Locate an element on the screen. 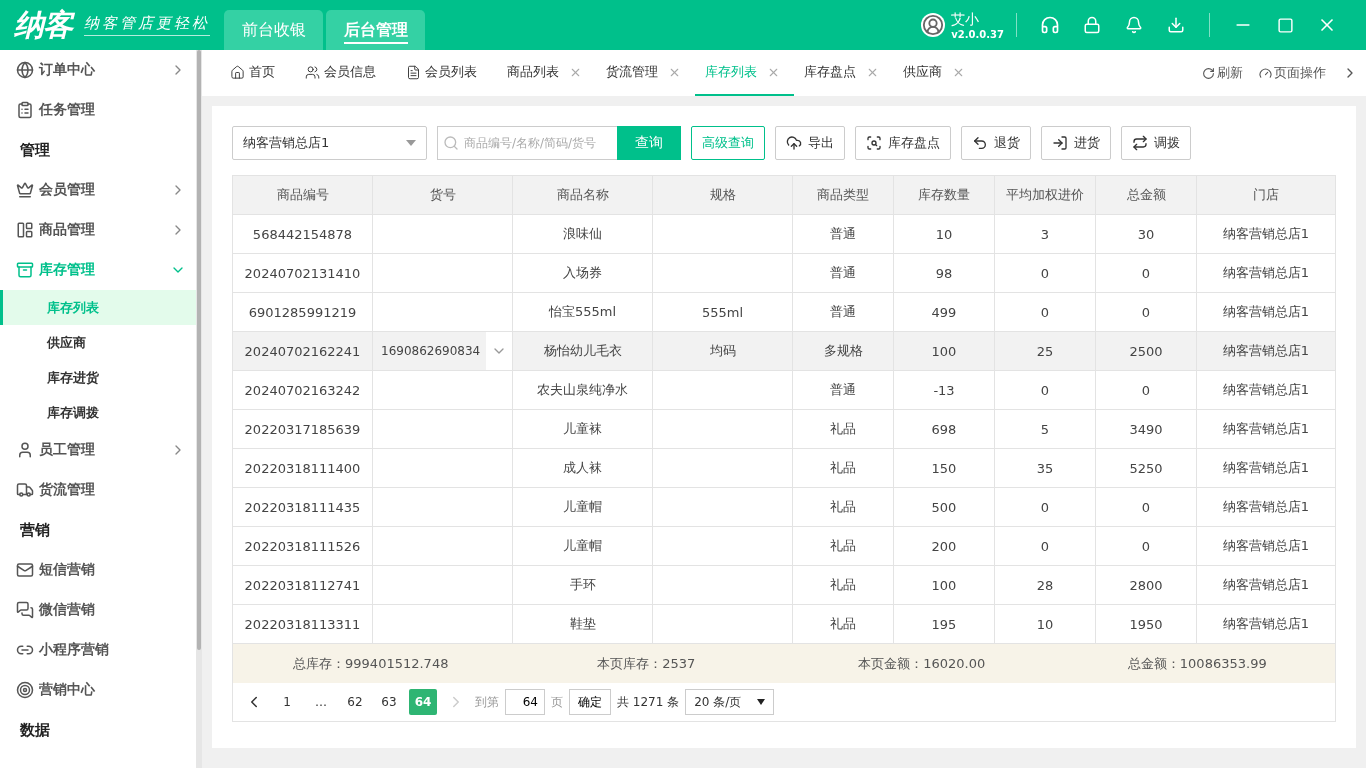 The image size is (1366, 768). table-cell: 500 is located at coordinates (944, 507).